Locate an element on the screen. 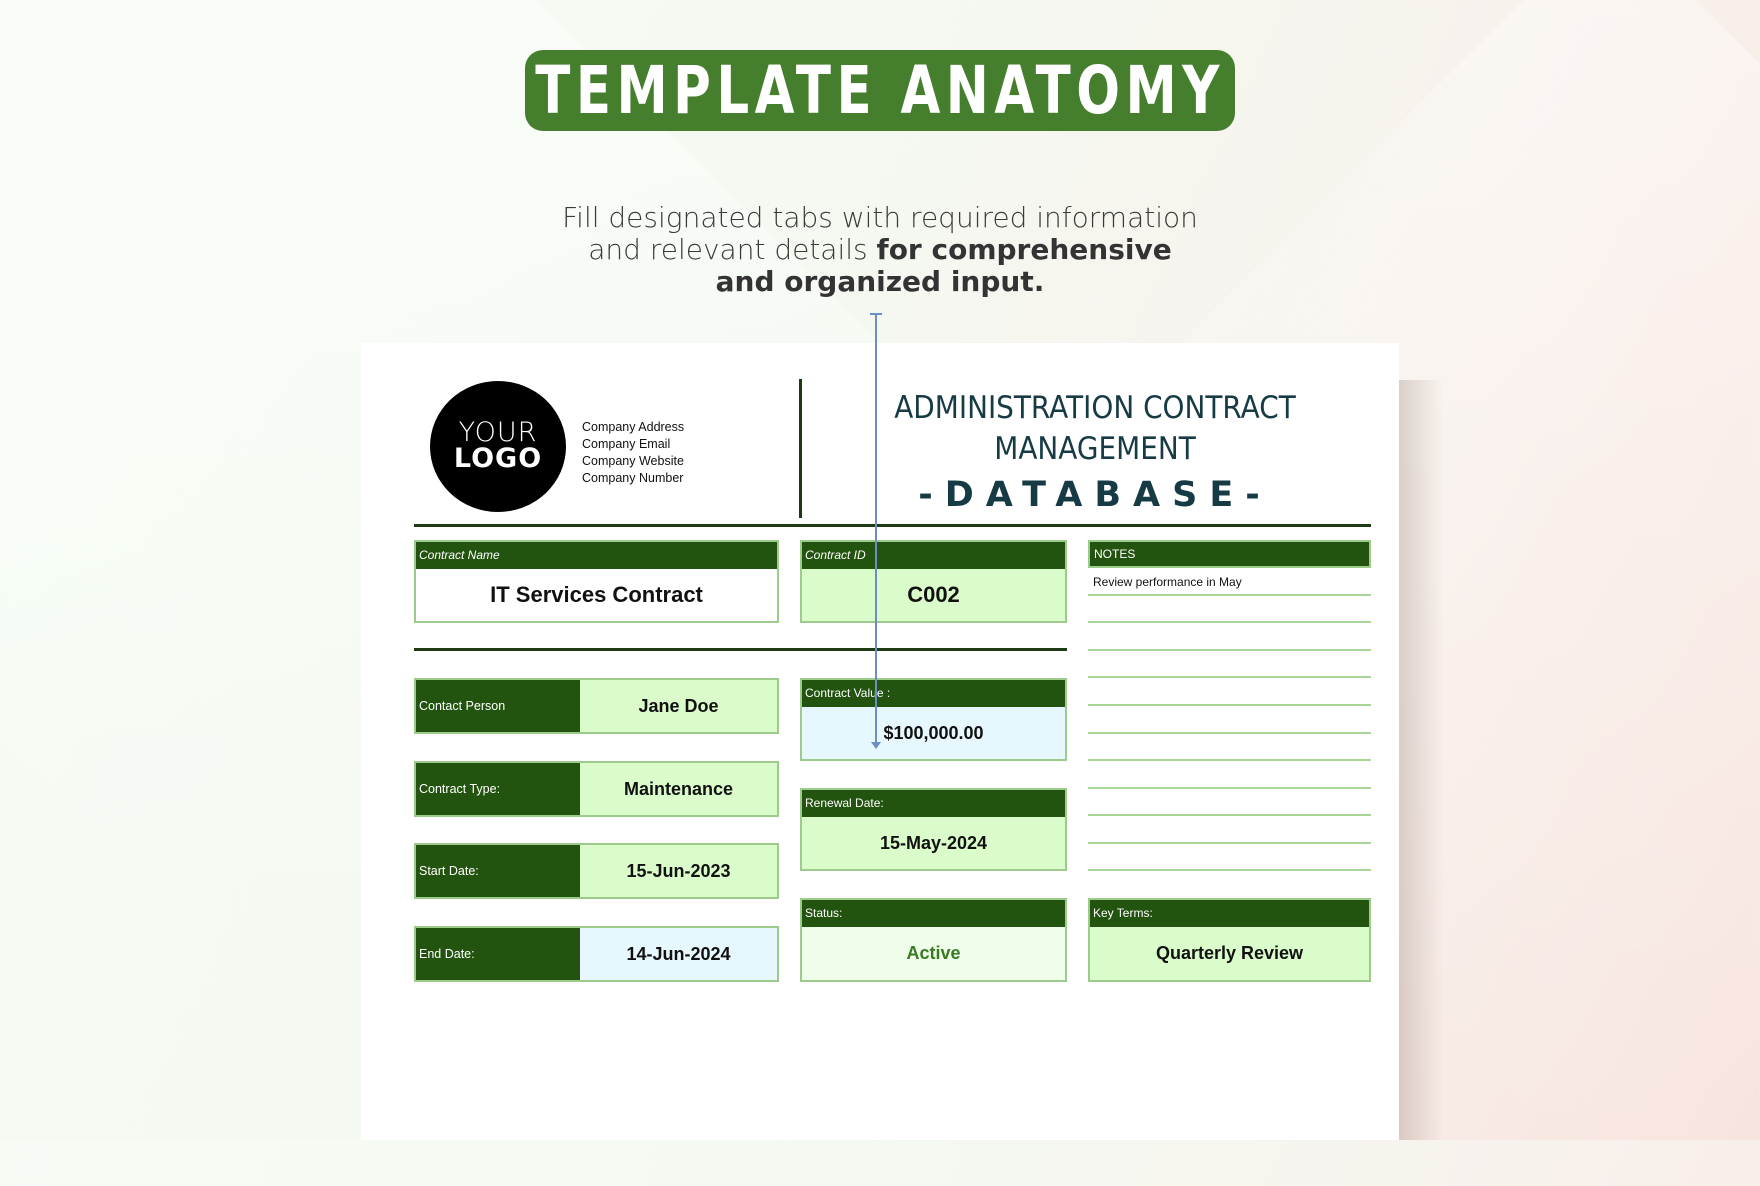 Image resolution: width=1760 pixels, height=1186 pixels. company-logo: YOUR LOGO is located at coordinates (498, 446).